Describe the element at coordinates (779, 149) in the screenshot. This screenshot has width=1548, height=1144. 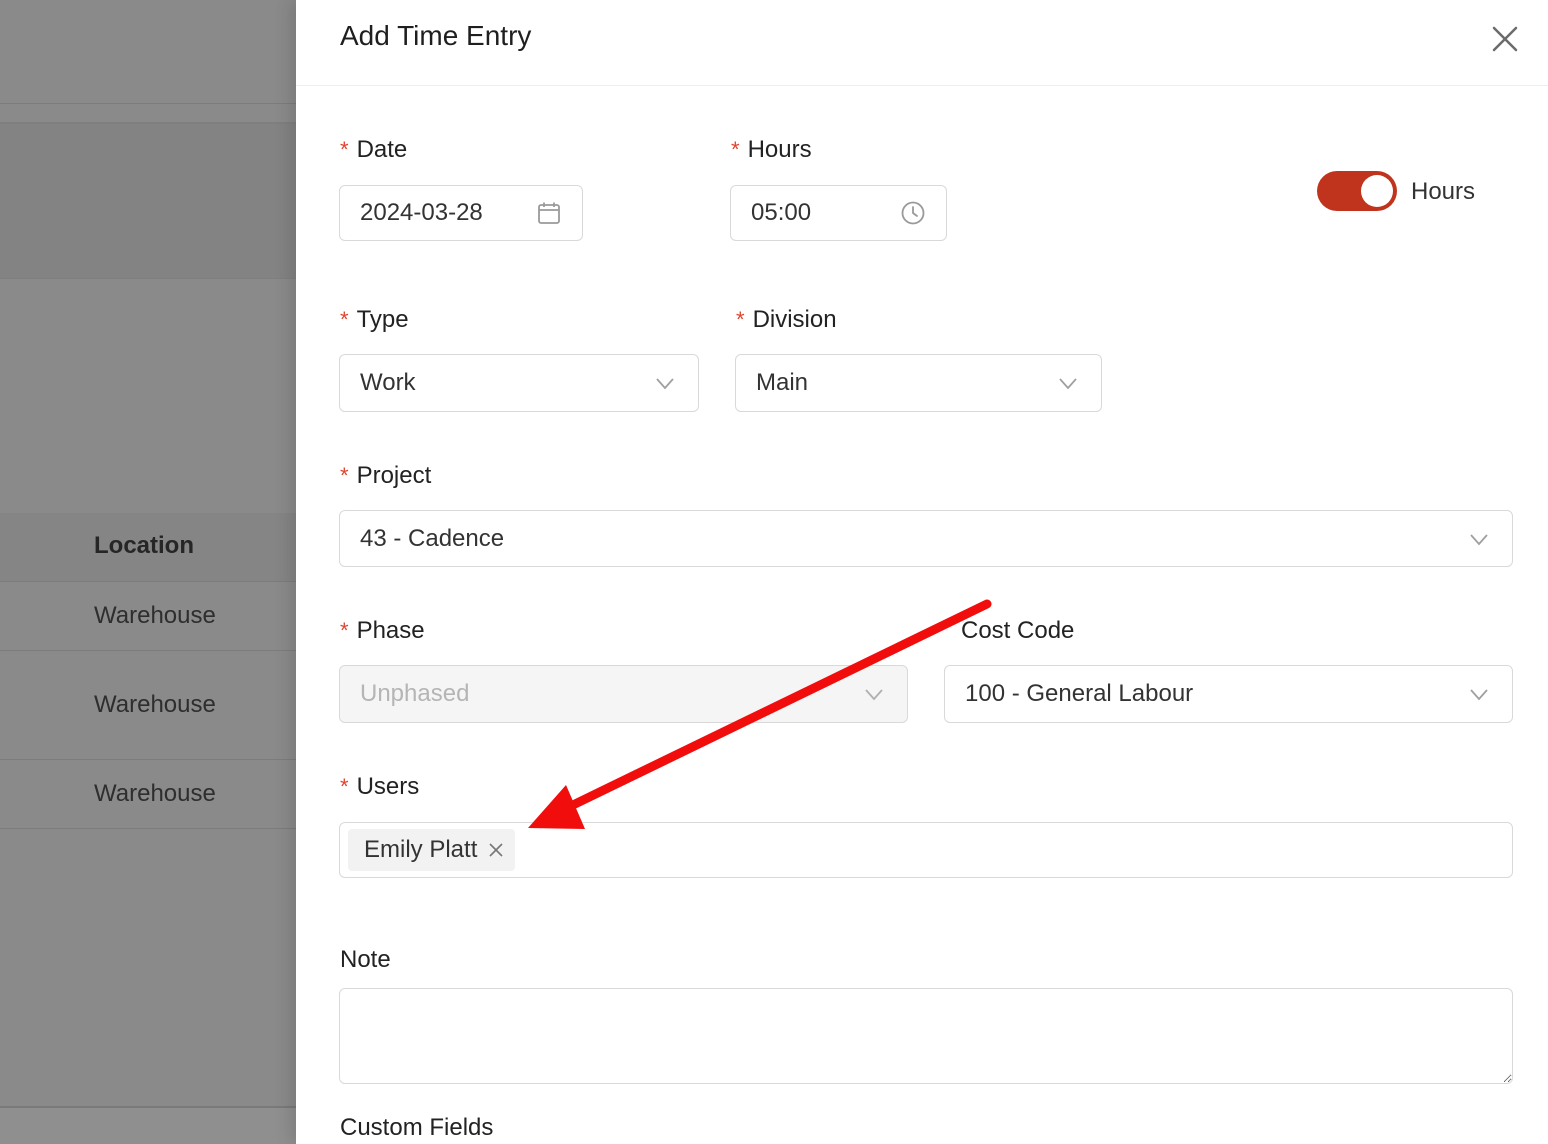
I see `hours-label-text: Hours` at that location.